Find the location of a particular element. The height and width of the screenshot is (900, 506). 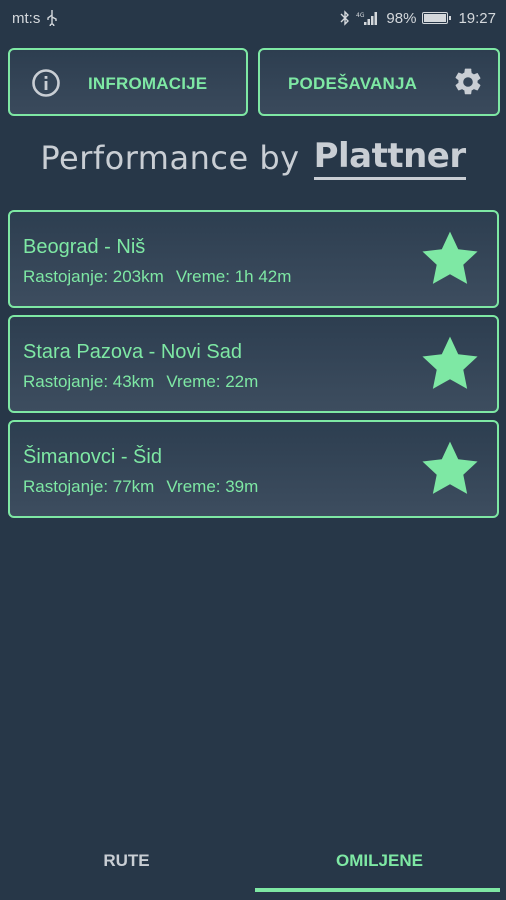

info-button: INFROMACIJE is located at coordinates (128, 82).